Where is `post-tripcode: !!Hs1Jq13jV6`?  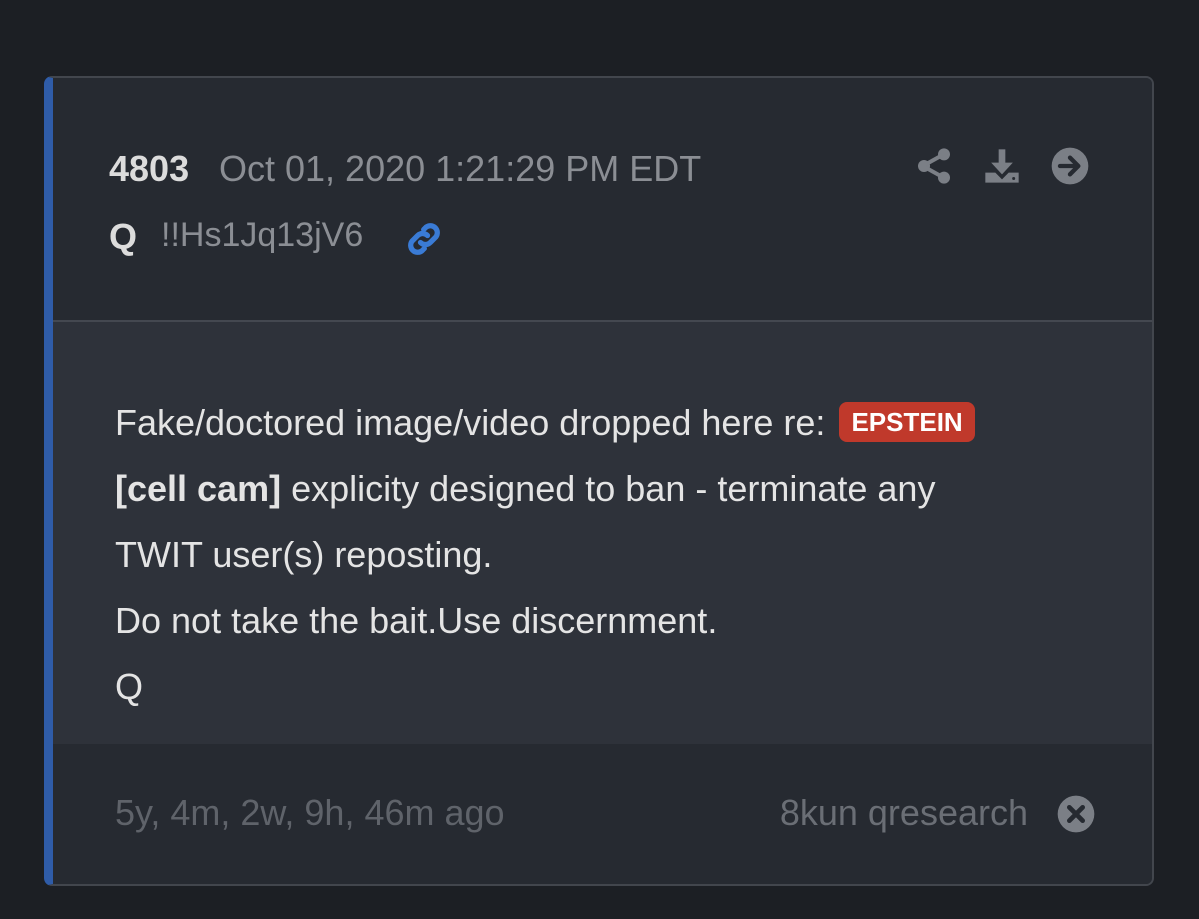
post-tripcode: !!Hs1Jq13jV6 is located at coordinates (262, 235).